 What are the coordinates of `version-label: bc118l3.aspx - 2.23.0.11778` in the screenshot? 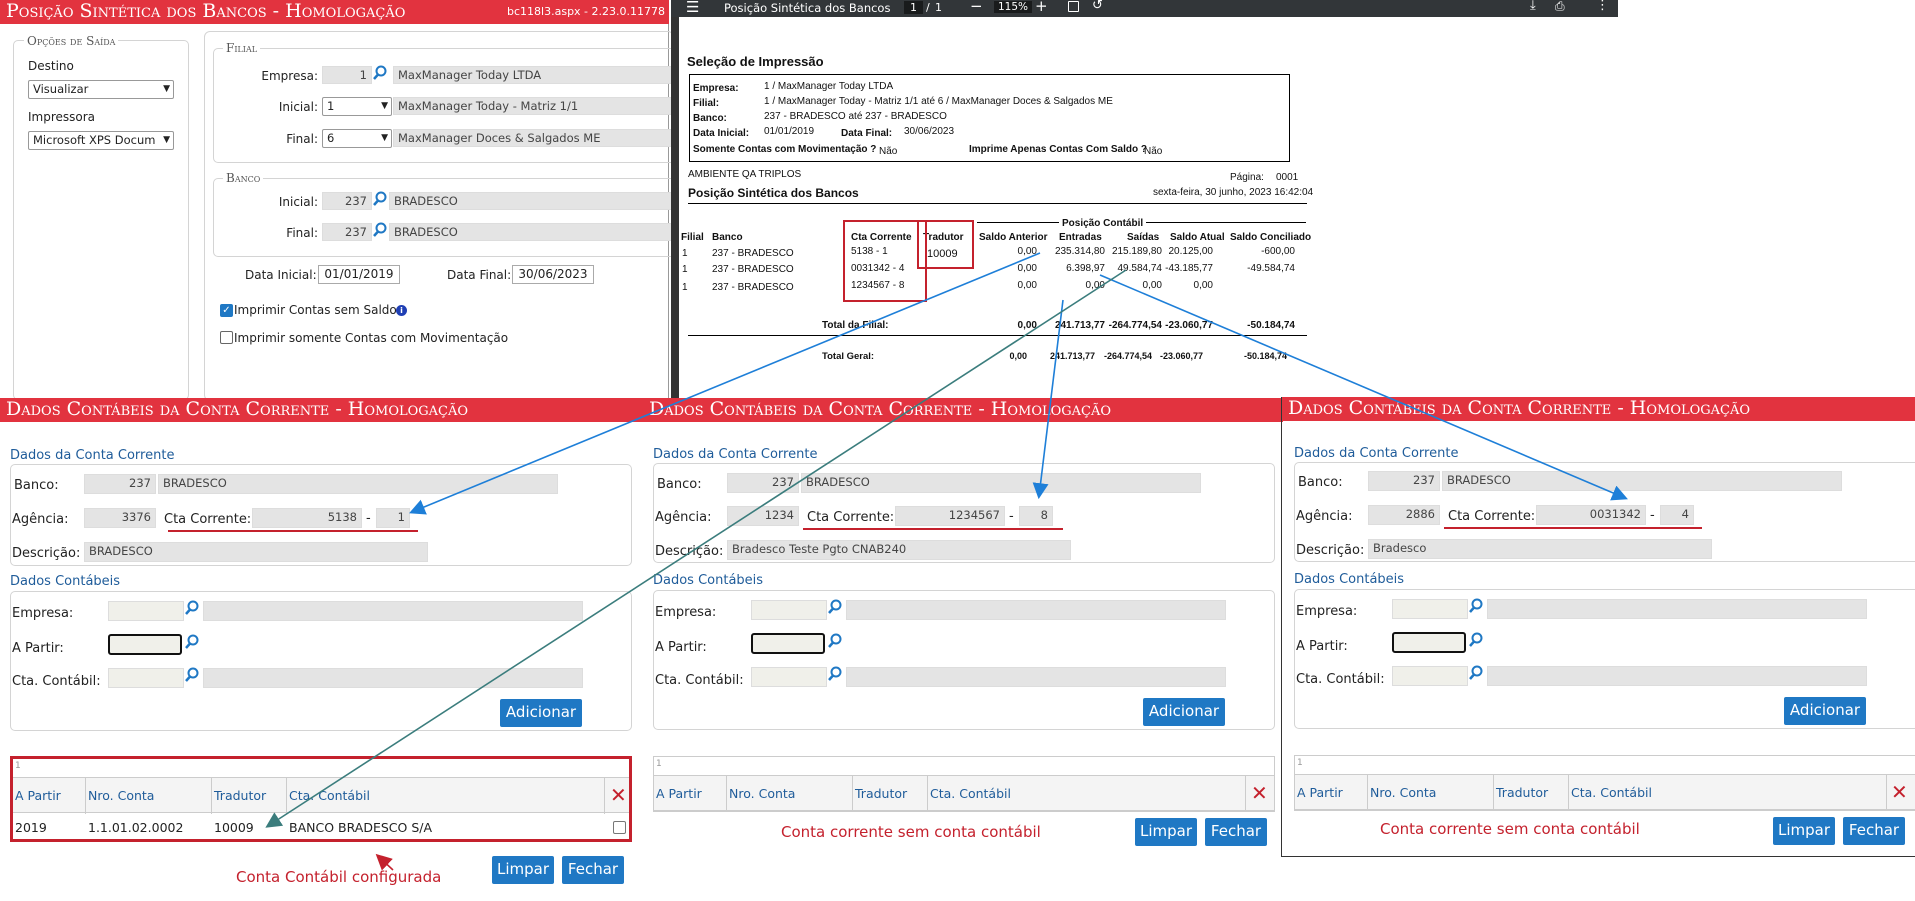 It's located at (586, 11).